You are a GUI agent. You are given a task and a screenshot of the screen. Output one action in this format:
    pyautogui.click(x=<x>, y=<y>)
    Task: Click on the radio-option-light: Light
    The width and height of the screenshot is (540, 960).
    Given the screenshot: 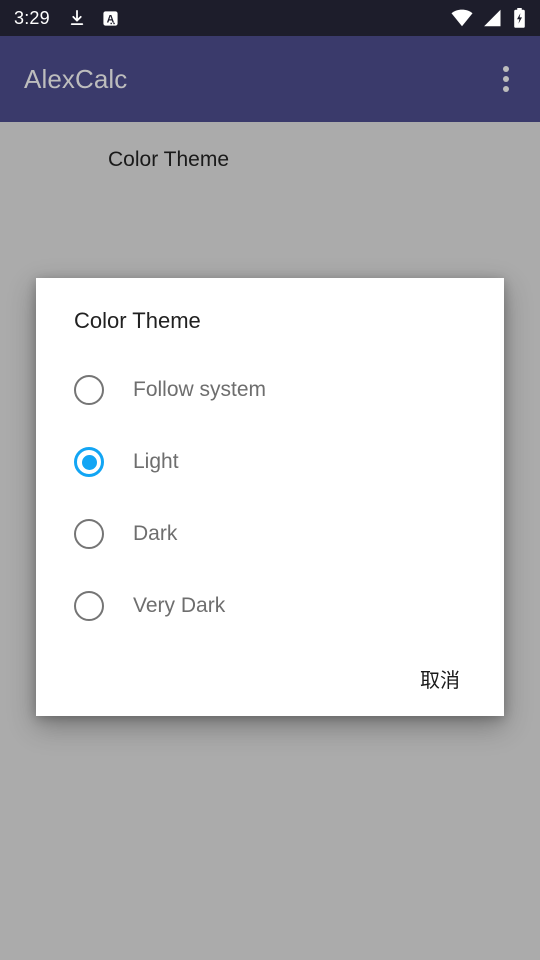 What is the action you would take?
    pyautogui.click(x=270, y=462)
    